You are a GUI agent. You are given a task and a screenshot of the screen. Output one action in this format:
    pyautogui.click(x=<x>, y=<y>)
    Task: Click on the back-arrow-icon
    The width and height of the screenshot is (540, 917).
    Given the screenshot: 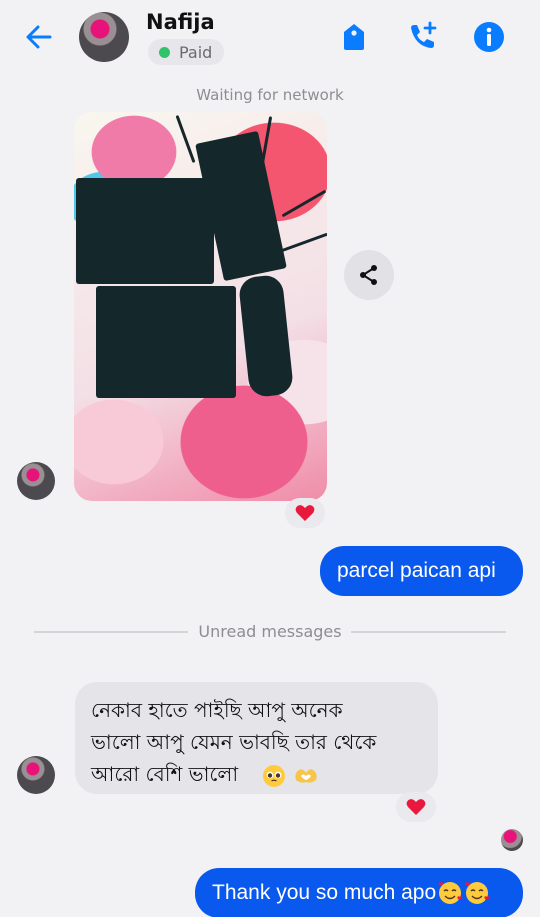 What is the action you would take?
    pyautogui.click(x=39, y=37)
    